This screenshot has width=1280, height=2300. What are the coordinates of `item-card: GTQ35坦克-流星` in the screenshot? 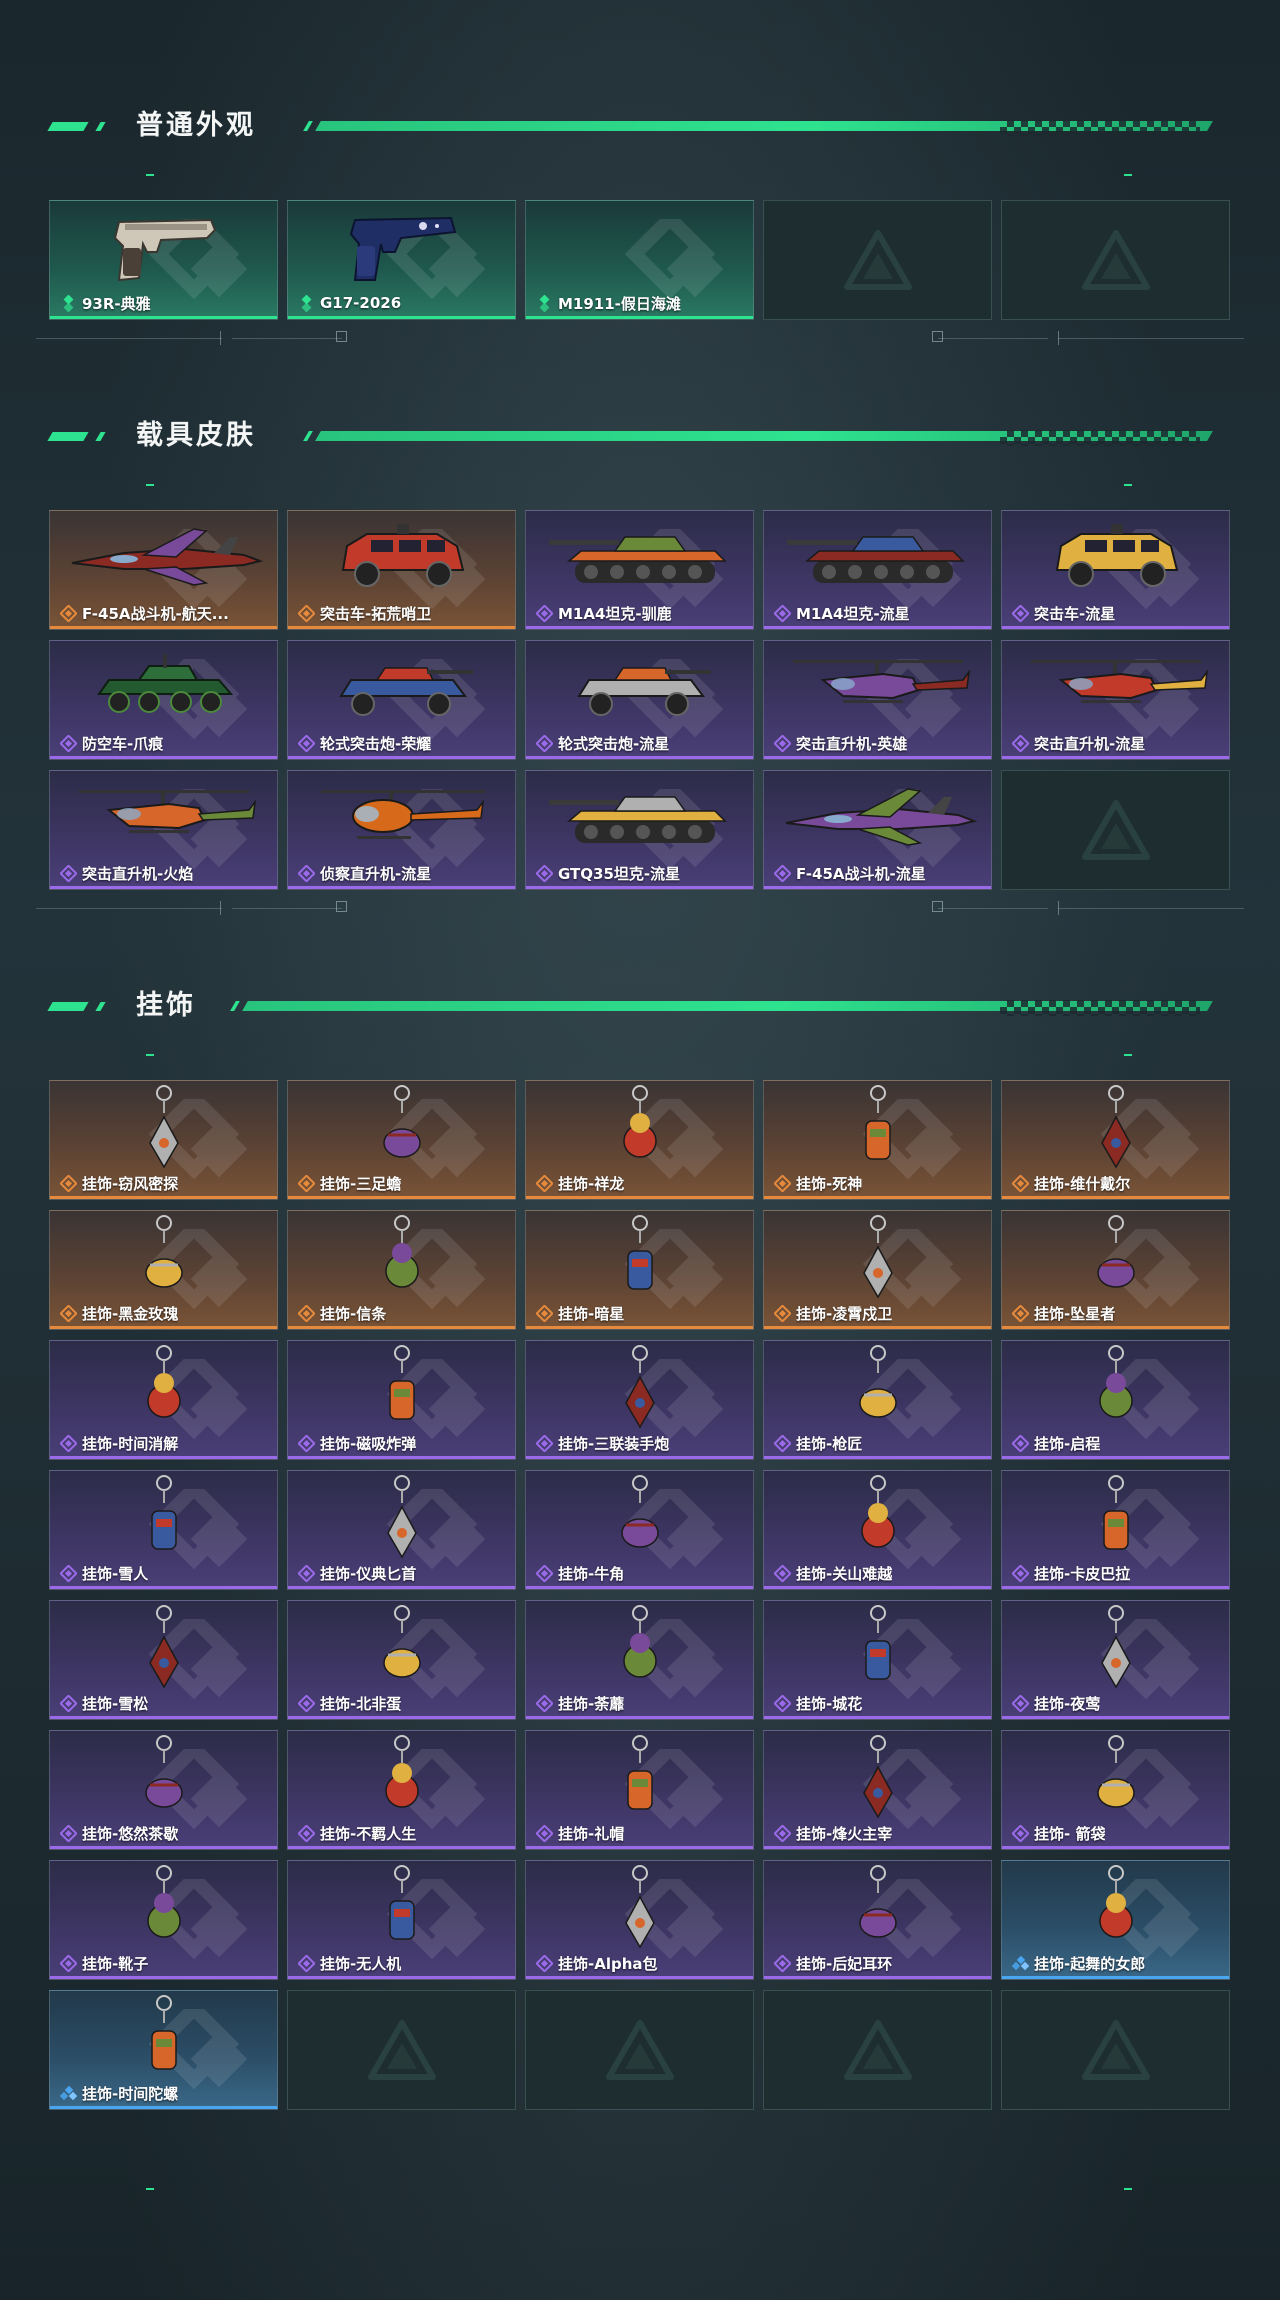 It's located at (639, 830).